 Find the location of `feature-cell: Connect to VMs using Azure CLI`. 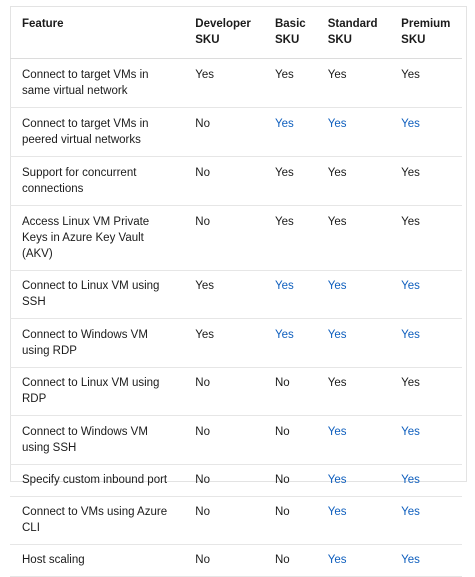

feature-cell: Connect to VMs using Azure CLI is located at coordinates (97, 520).